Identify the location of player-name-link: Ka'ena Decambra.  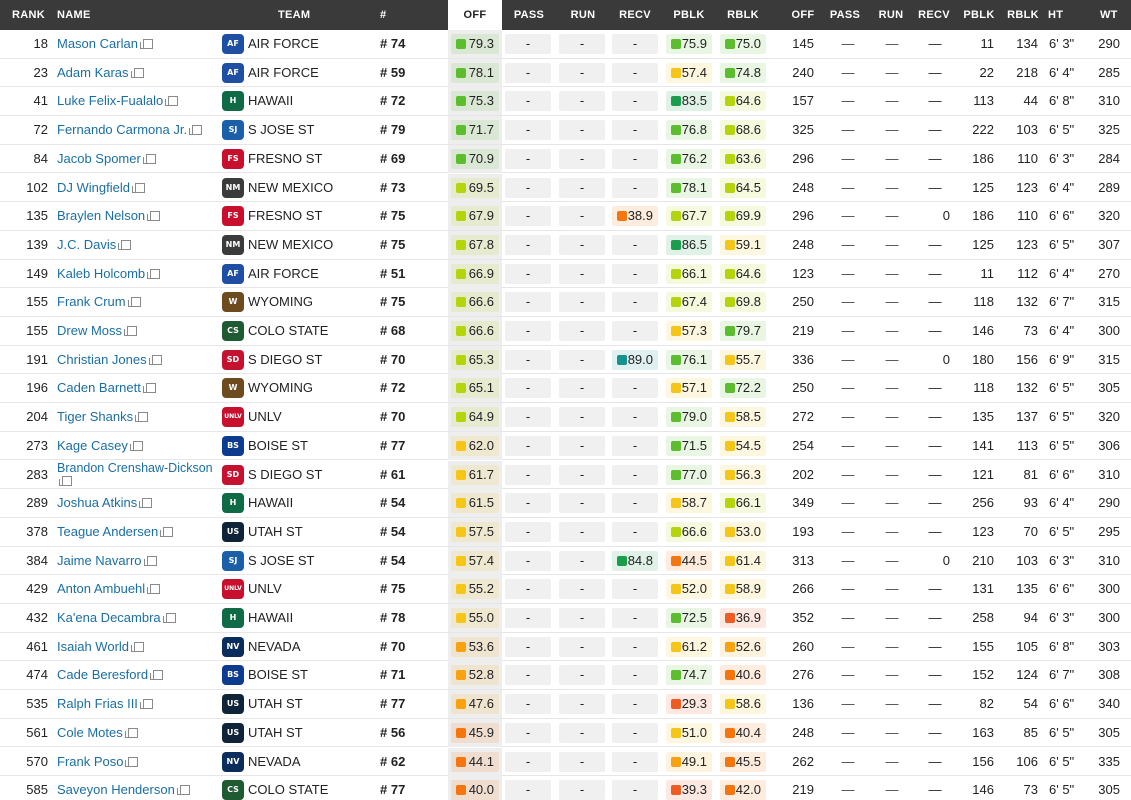
(137, 618).